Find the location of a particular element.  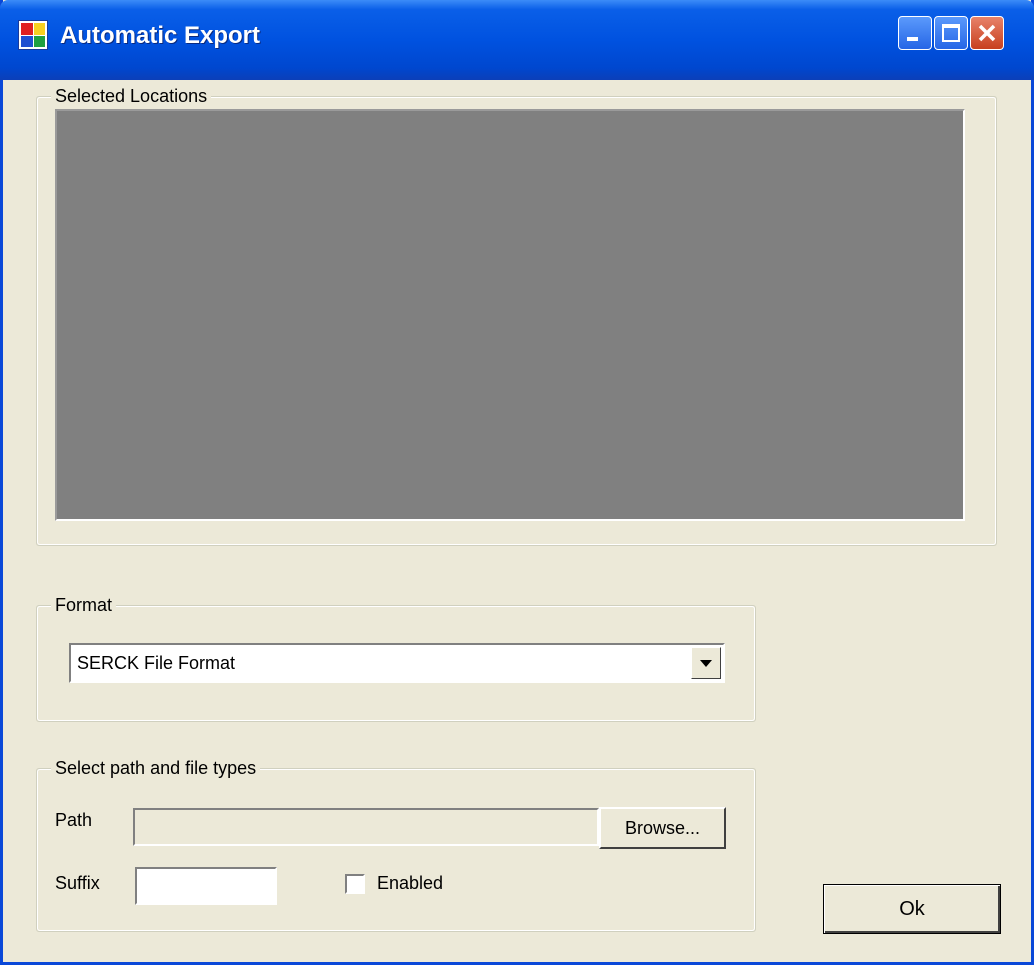

path-file-types-group: Select path and file types is located at coordinates (396, 845).